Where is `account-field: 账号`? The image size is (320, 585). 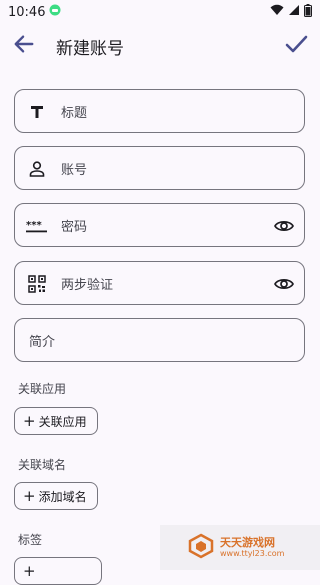 account-field: 账号 is located at coordinates (159, 168).